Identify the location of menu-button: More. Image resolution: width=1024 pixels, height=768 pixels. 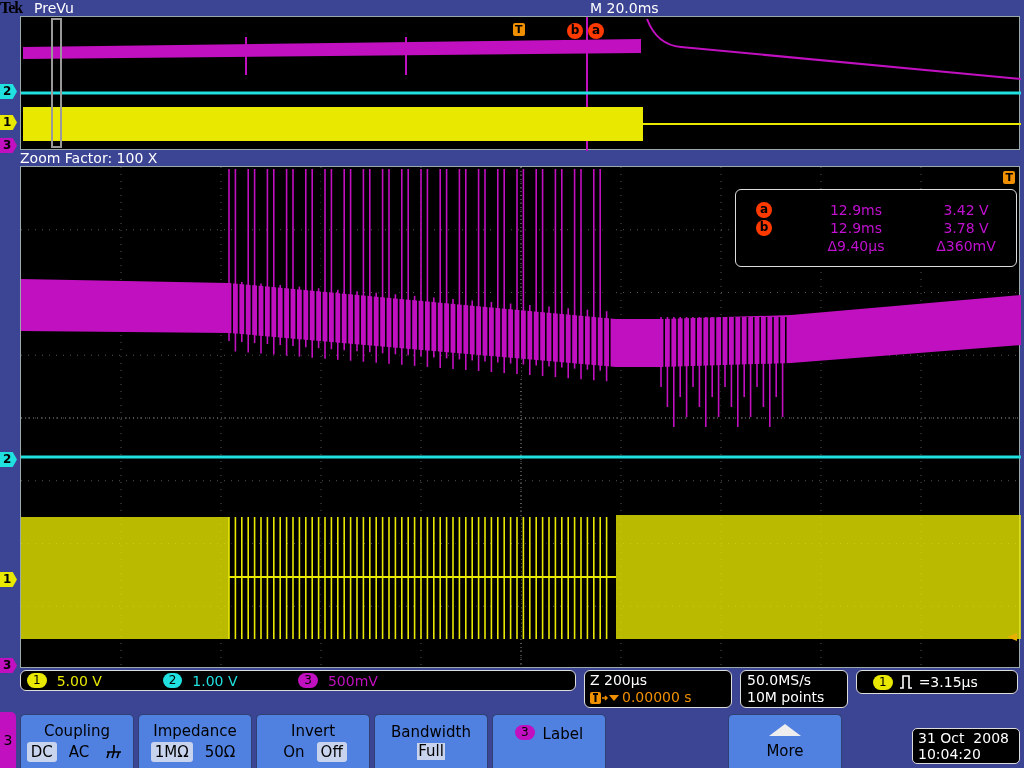
(785, 741).